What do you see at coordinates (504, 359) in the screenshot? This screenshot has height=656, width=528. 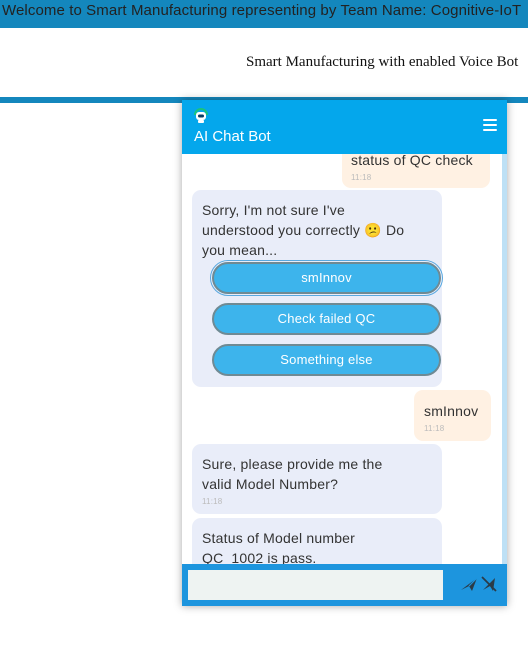 I see `scrollbar-thumb` at bounding box center [504, 359].